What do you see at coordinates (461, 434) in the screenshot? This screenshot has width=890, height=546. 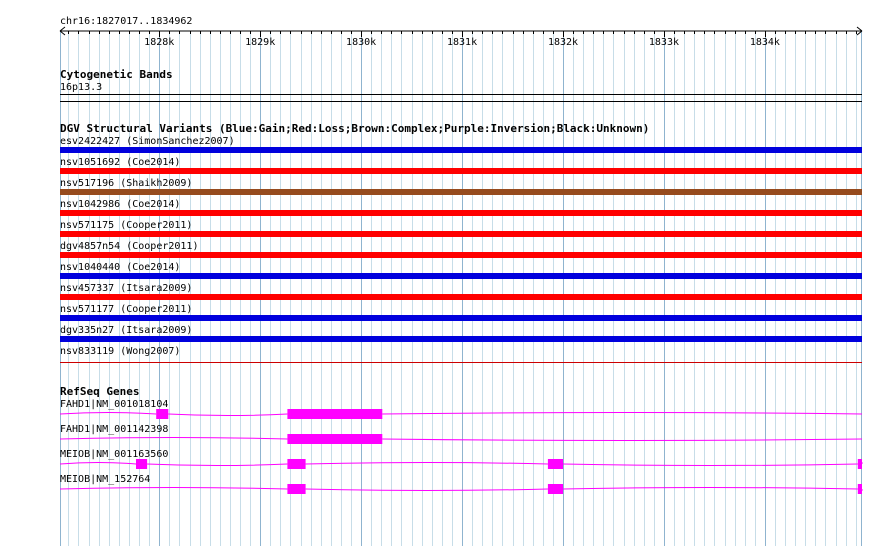 I see `refseq-gene: FAHD1|NM_001142398` at bounding box center [461, 434].